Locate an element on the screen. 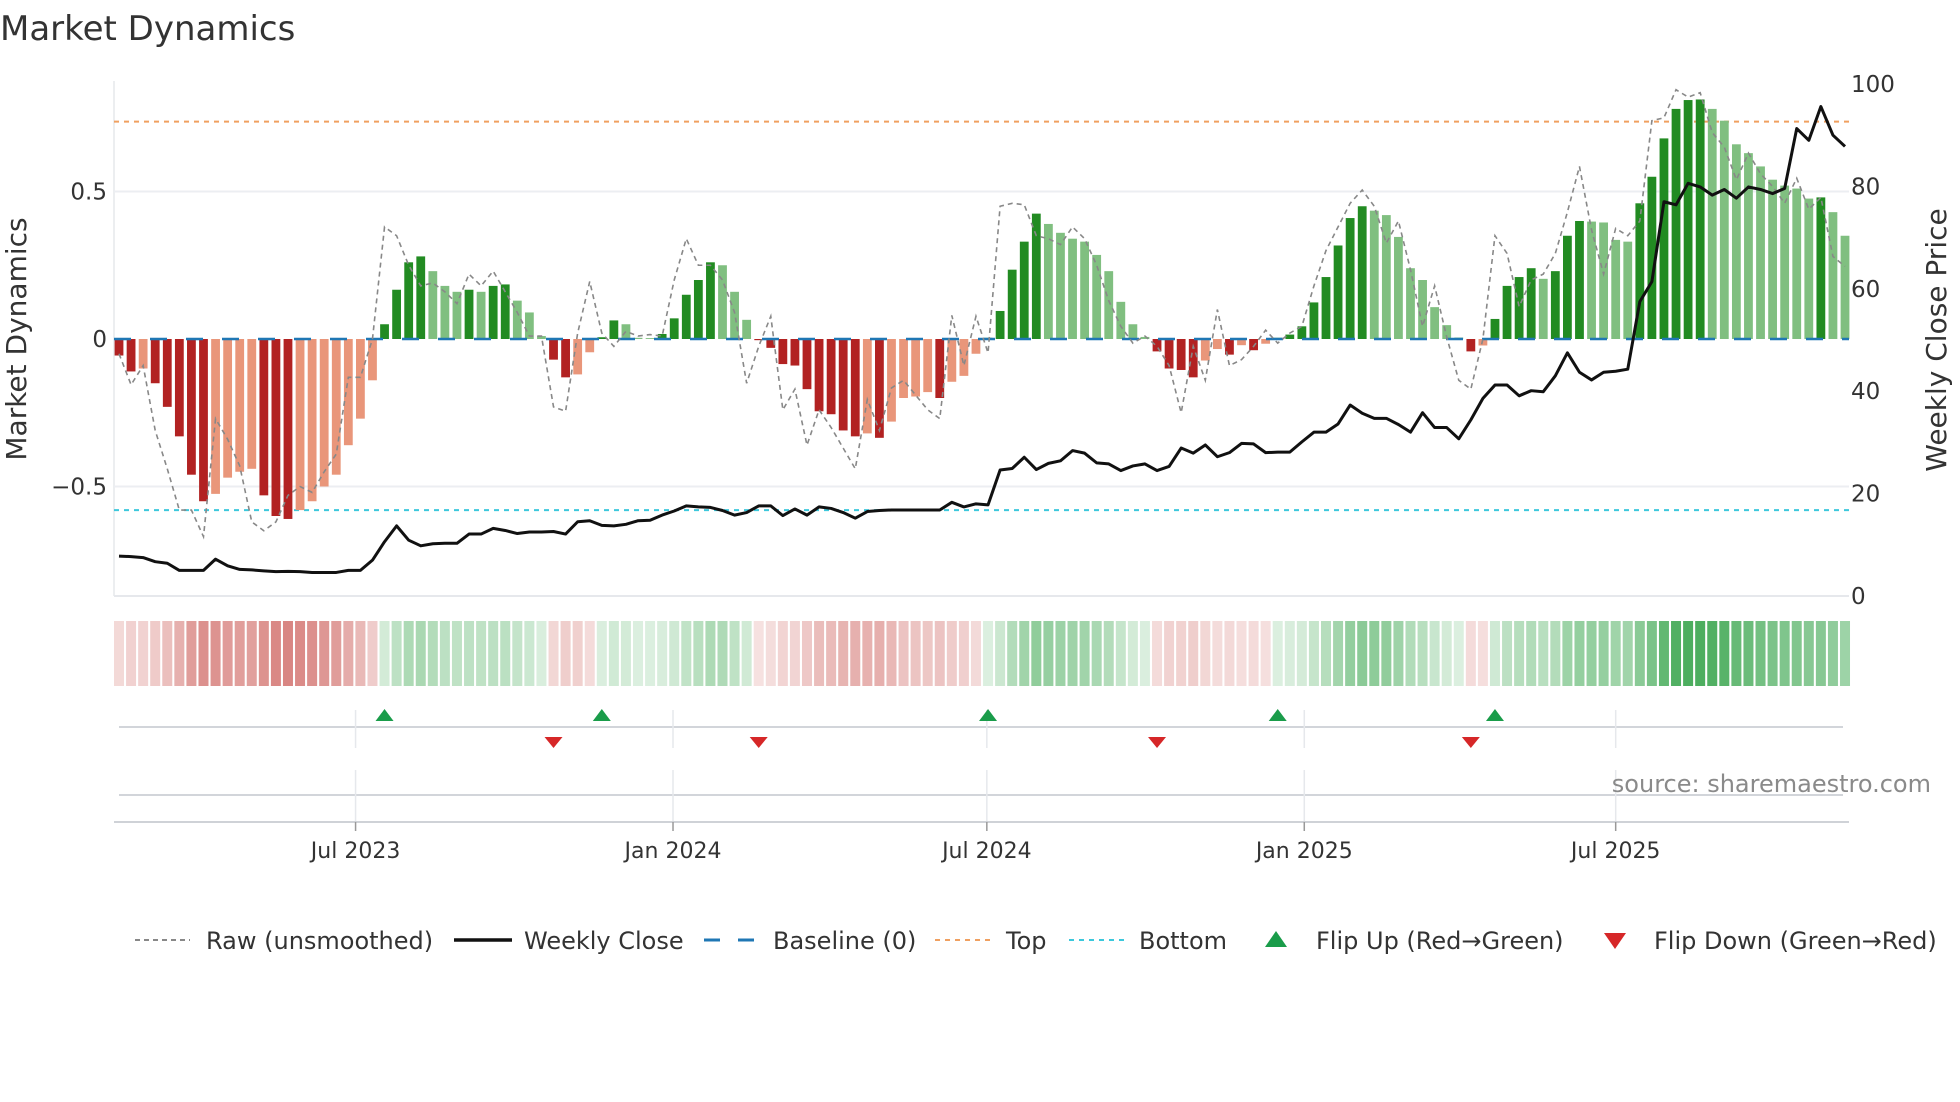 This screenshot has height=1102, width=1960. right-tick-label: 100 is located at coordinates (1873, 85).